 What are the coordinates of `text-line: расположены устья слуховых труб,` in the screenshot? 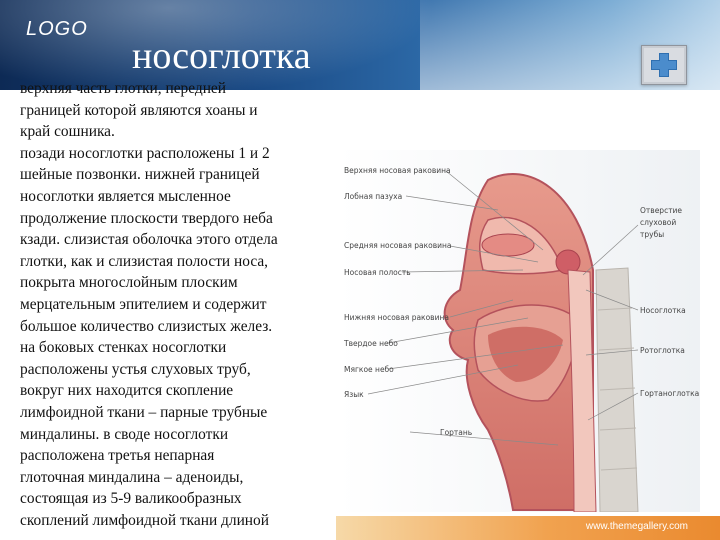 It's located at (135, 369).